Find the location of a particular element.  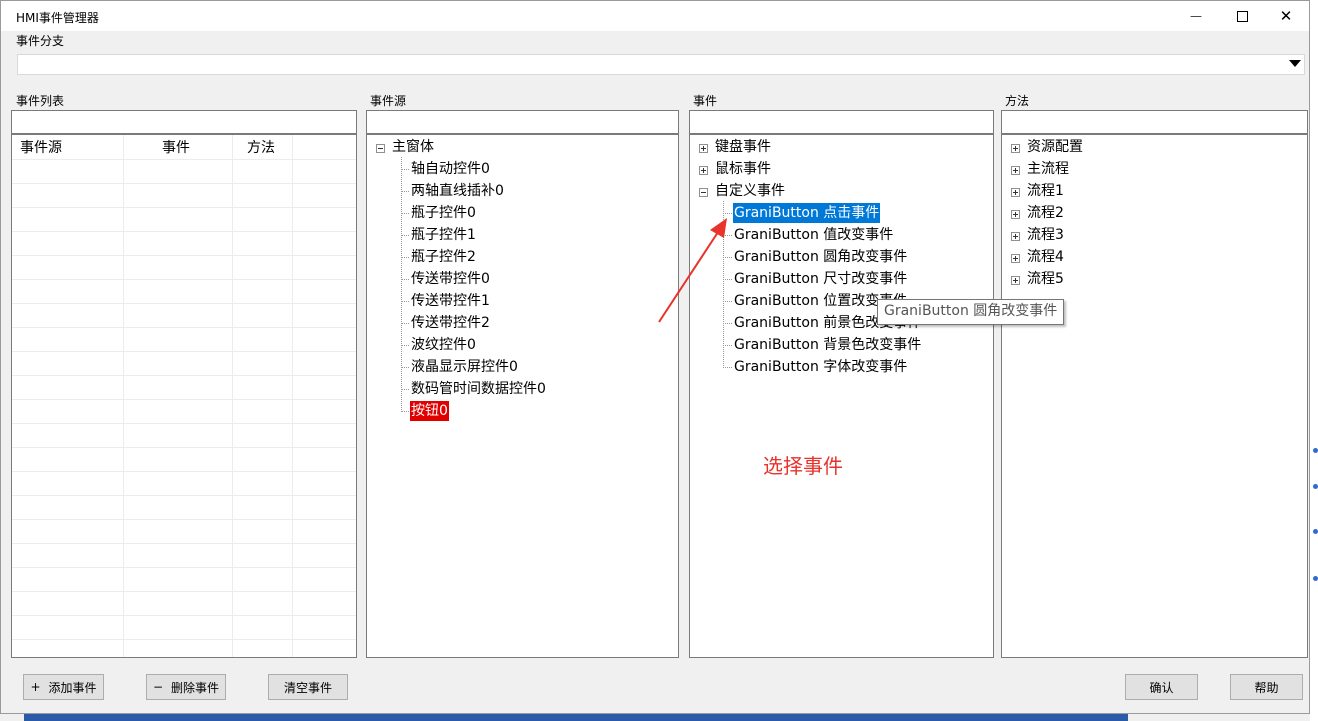

tree-node-custom-event: GraniButton 值改变事件 is located at coordinates (813, 235).